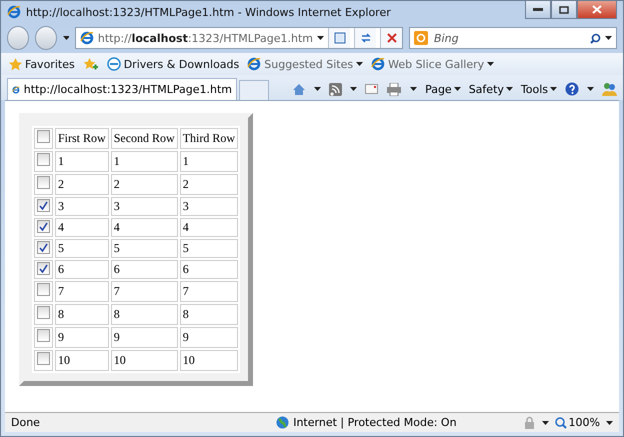 The width and height of the screenshot is (624, 437). I want to click on command-menu: Tools, so click(538, 89).